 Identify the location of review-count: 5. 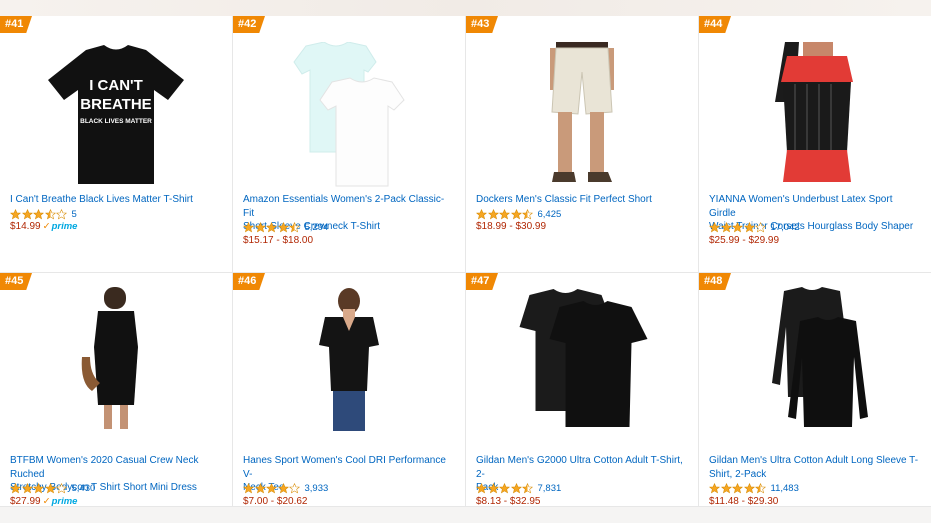
(74, 214).